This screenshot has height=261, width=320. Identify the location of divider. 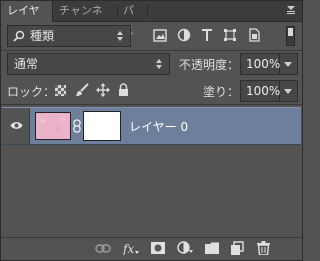
(151, 50).